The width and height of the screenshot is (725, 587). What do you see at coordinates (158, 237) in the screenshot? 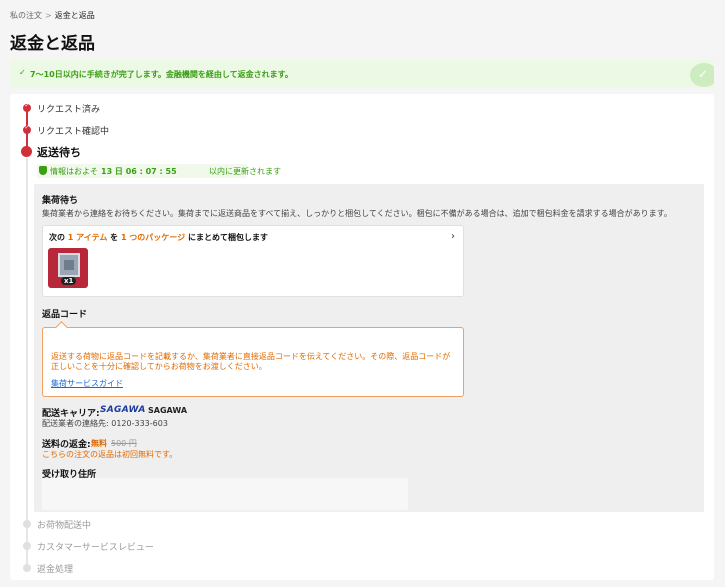
I see `package-heading: 次の 1 アイテム を 1 つのパッケージ にまとめて梱包します` at bounding box center [158, 237].